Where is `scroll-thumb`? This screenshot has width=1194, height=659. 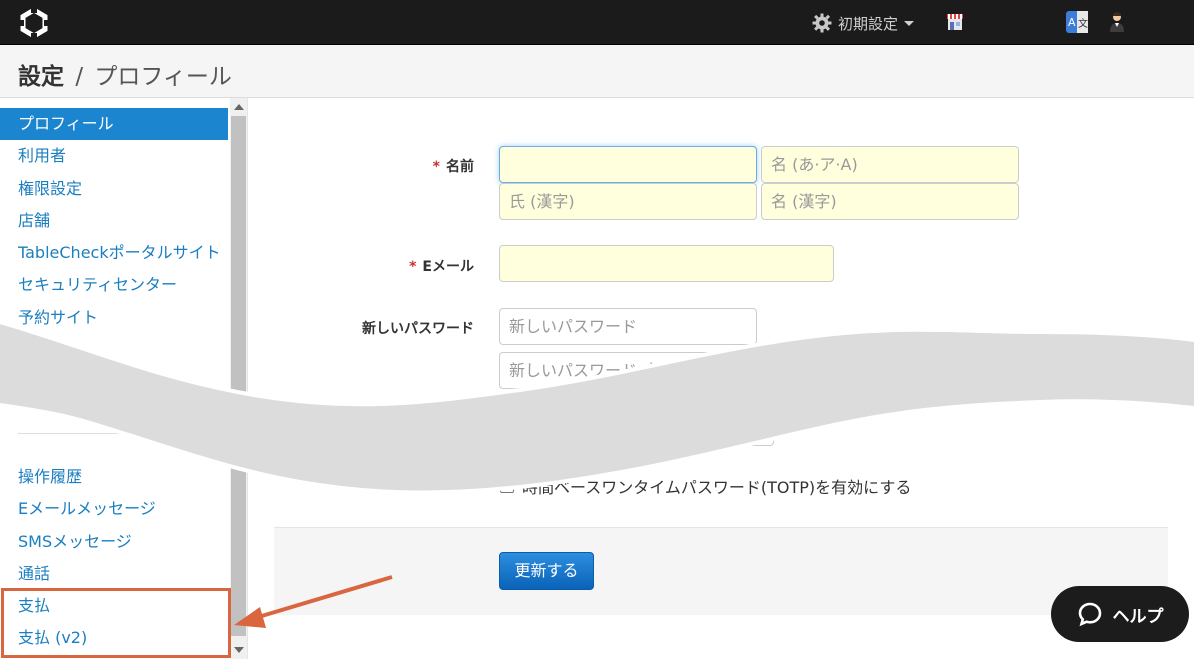 scroll-thumb is located at coordinates (238, 376).